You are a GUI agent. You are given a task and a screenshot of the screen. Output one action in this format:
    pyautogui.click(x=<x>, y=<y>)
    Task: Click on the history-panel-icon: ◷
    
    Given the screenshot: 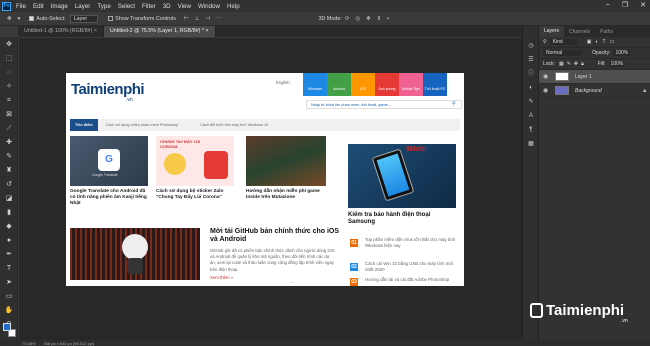 What is the action you would take?
    pyautogui.click(x=531, y=46)
    